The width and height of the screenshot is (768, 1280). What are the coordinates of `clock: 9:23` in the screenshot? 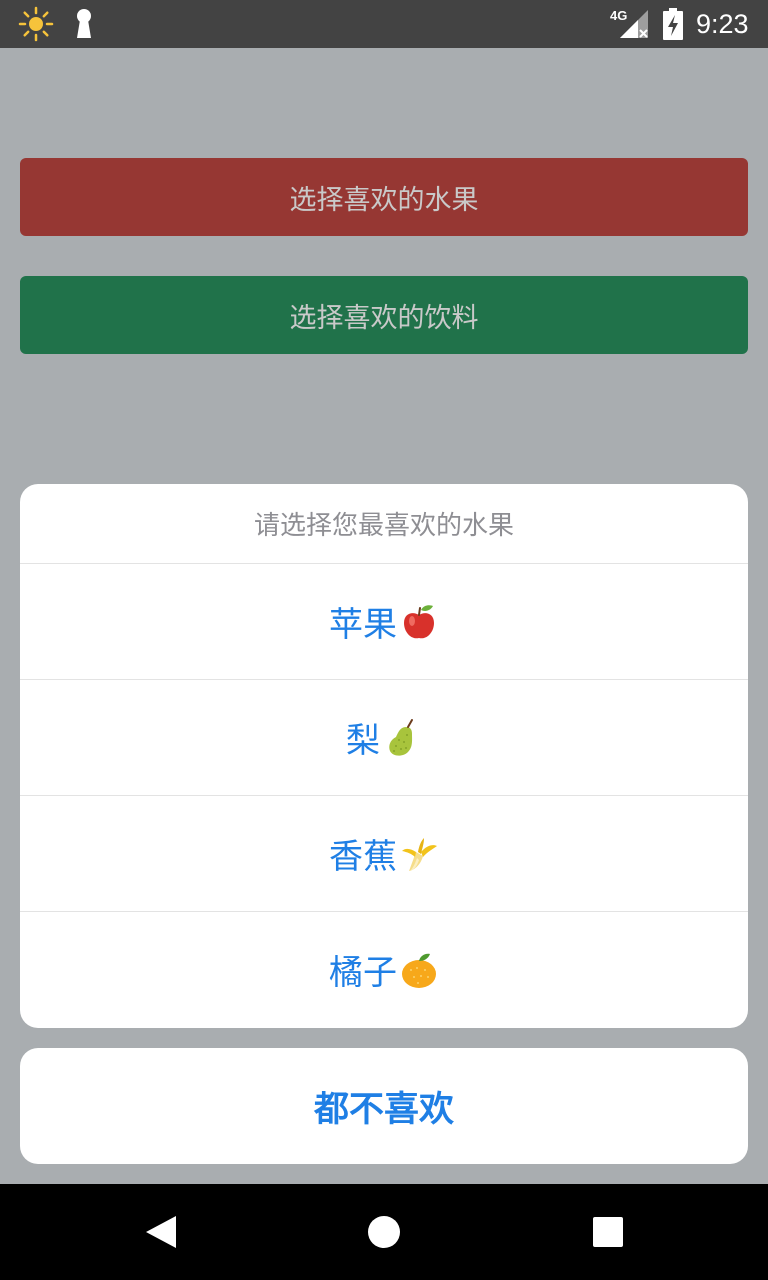 It's located at (722, 24).